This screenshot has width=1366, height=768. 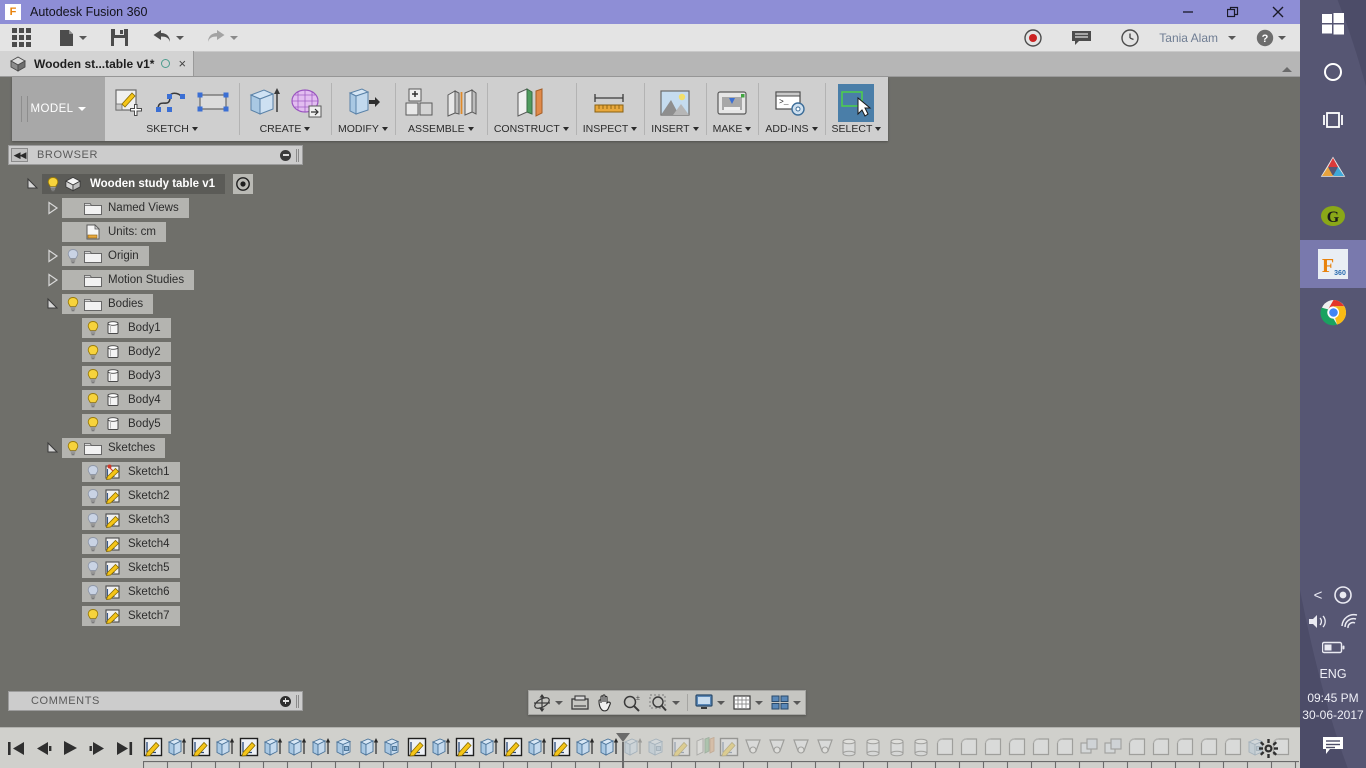 What do you see at coordinates (1271, 38) in the screenshot?
I see `help-button: ?` at bounding box center [1271, 38].